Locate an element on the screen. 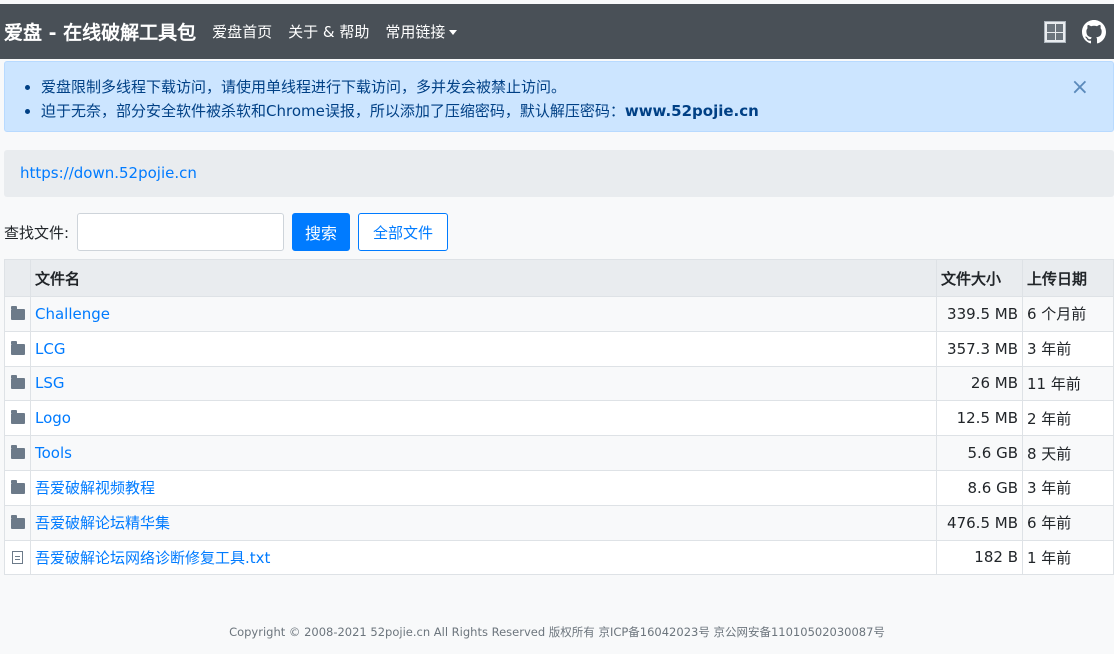 This screenshot has height=654, width=1114. upload-date: 1 年前 is located at coordinates (1068, 557).